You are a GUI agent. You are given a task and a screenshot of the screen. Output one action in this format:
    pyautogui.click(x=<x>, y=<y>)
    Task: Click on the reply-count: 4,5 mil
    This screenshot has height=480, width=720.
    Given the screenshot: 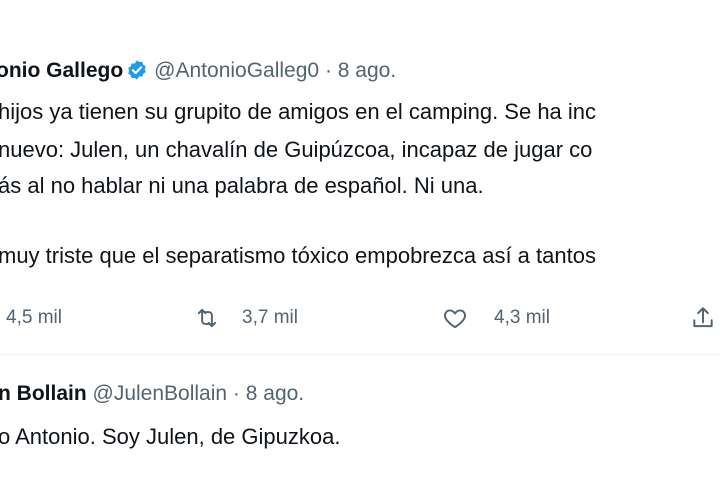 What is the action you would take?
    pyautogui.click(x=34, y=317)
    